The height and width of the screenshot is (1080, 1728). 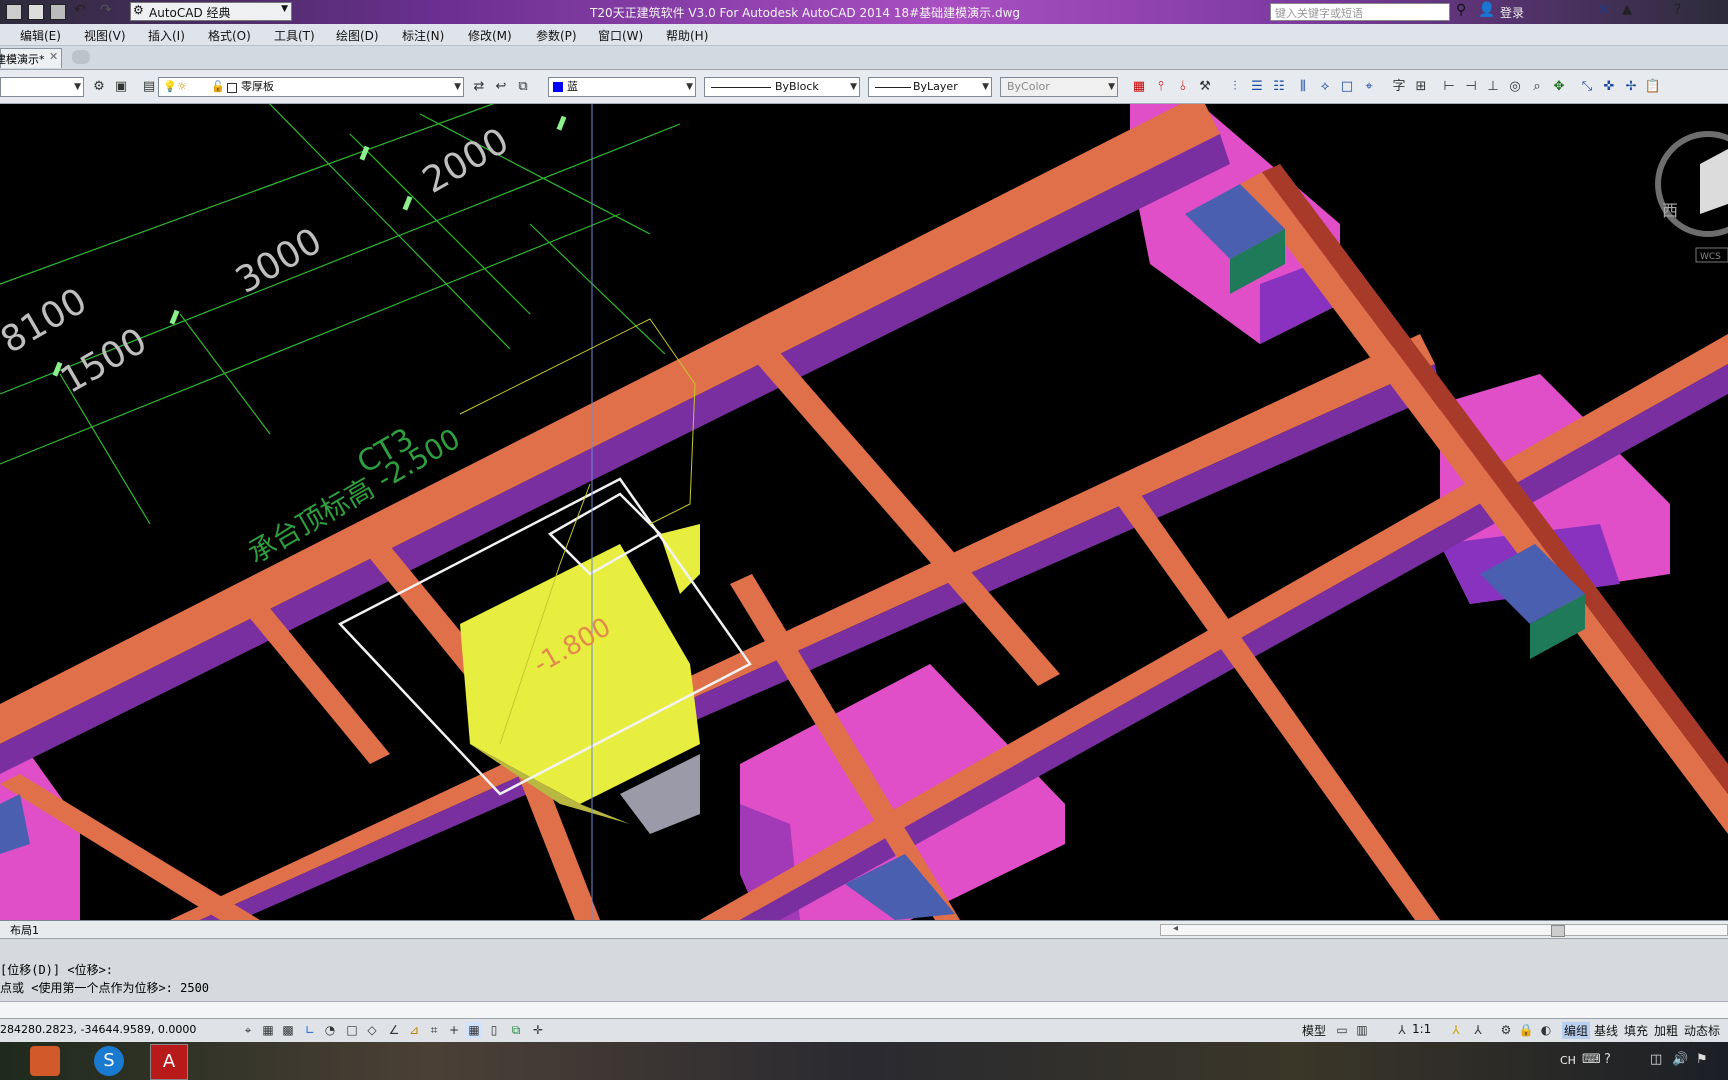 I want to click on auto-scale-icon: ⅄, so click(x=1478, y=1030).